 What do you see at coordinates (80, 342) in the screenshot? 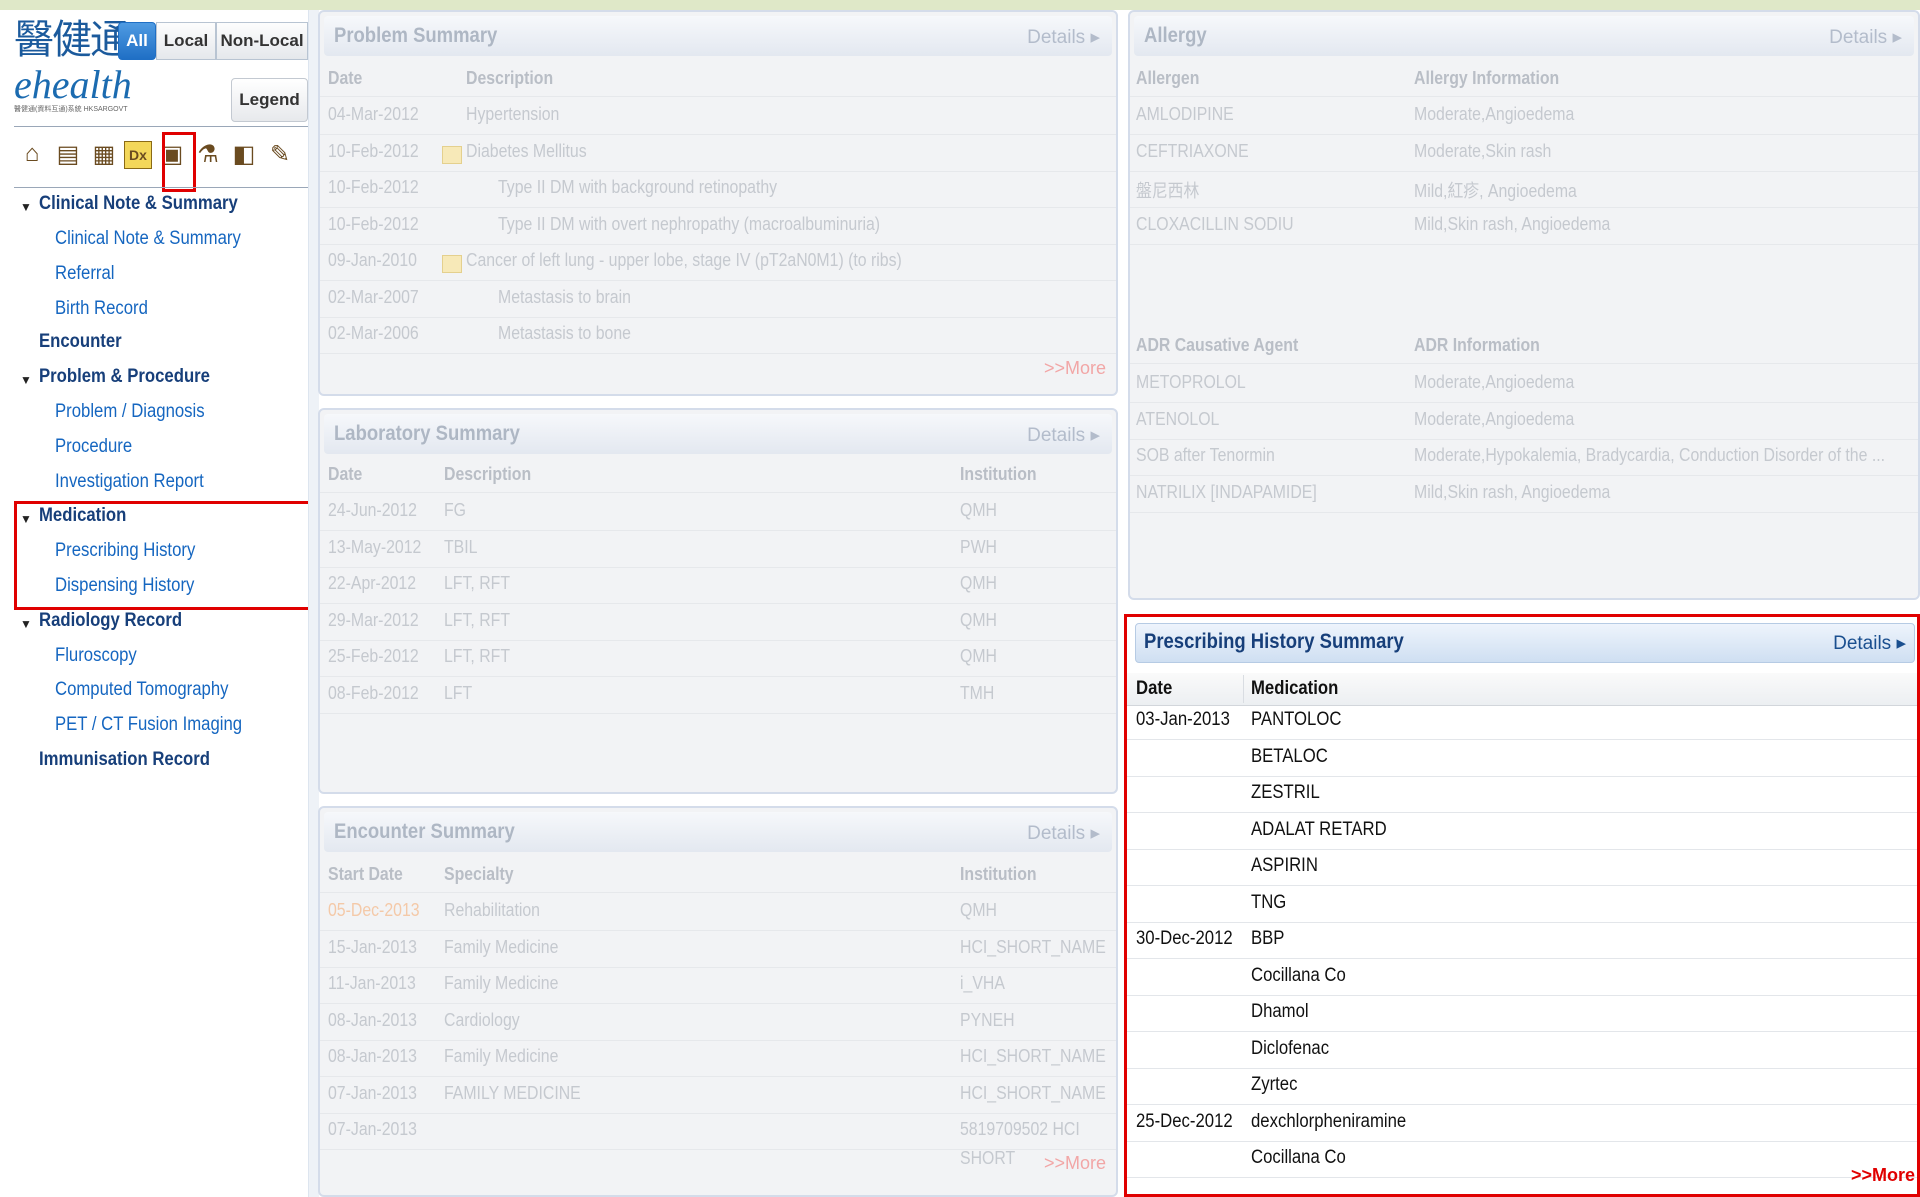
I see `nav-group-encounter: Encounter` at bounding box center [80, 342].